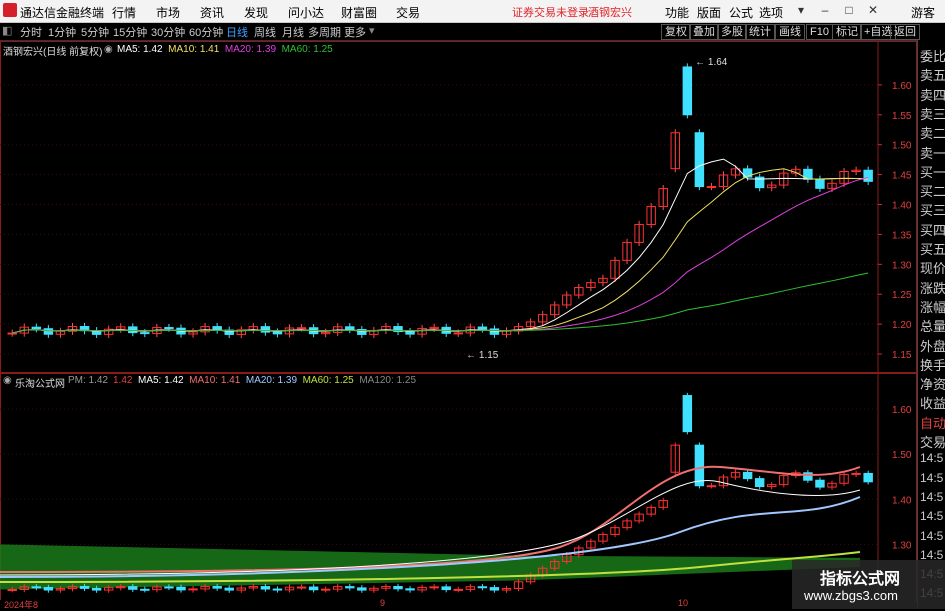  Describe the element at coordinates (265, 32) in the screenshot. I see `period-weekly: 周线` at that location.